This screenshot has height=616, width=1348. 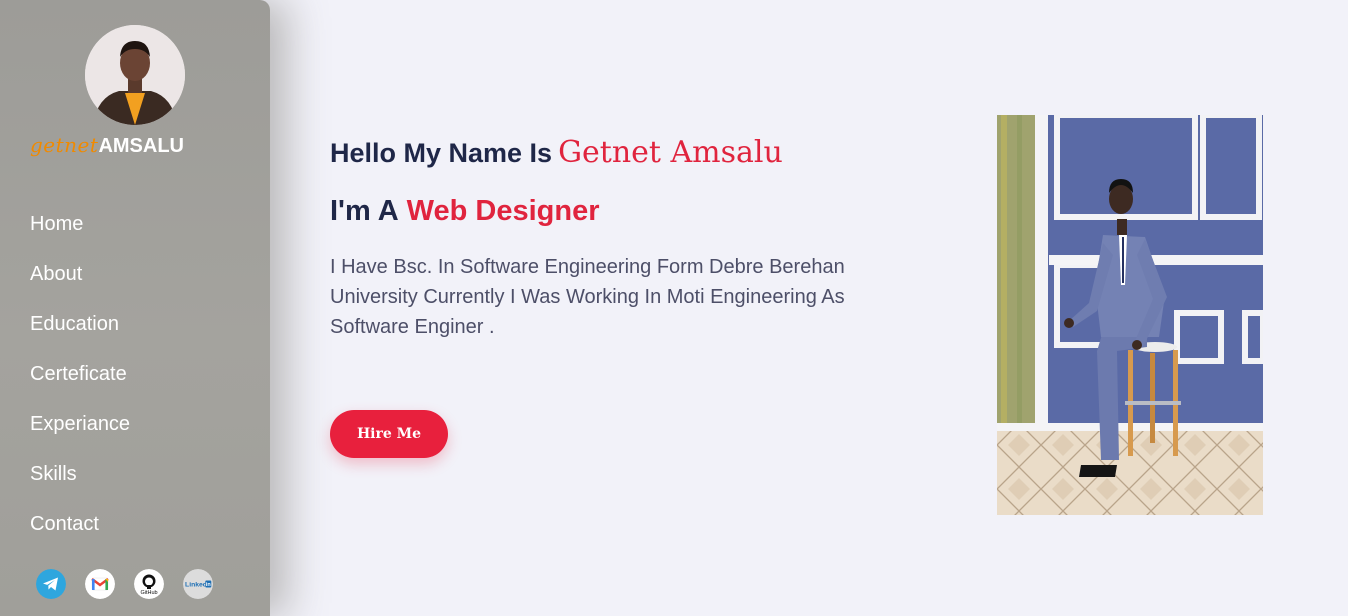 I want to click on avatar-photo, so click(x=135, y=75).